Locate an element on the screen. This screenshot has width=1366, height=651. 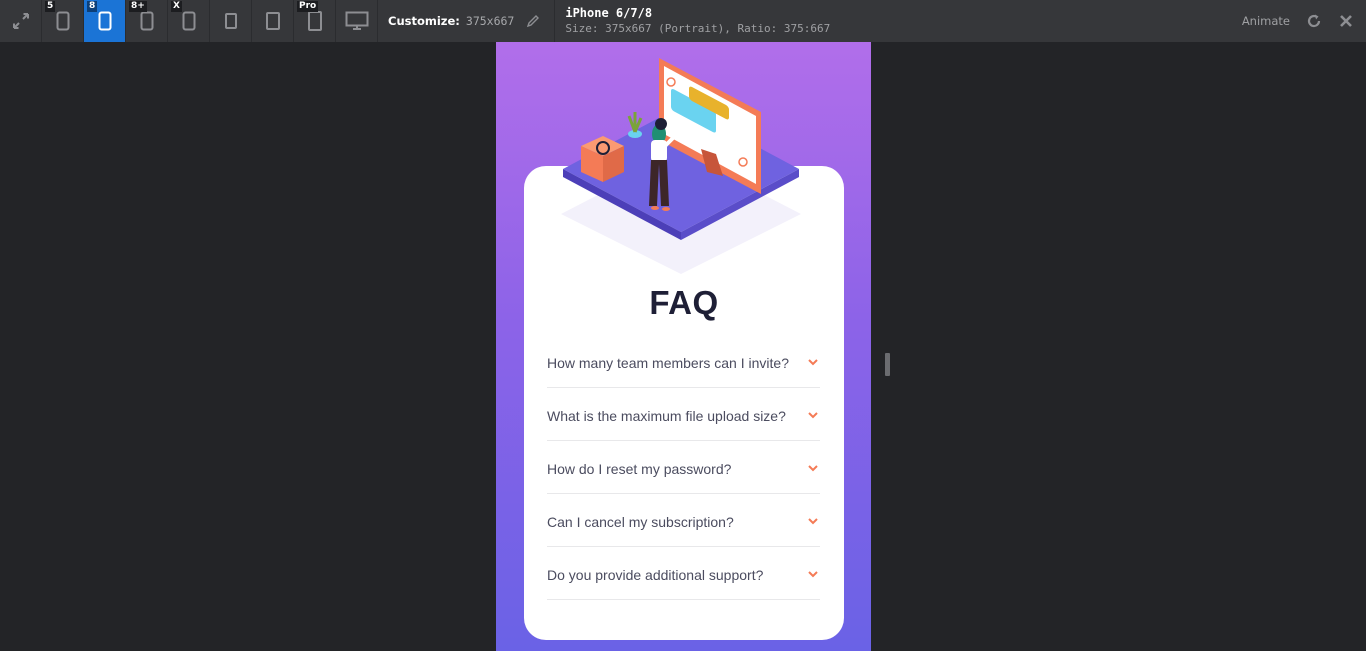
customize-label: Customize: is located at coordinates (424, 21).